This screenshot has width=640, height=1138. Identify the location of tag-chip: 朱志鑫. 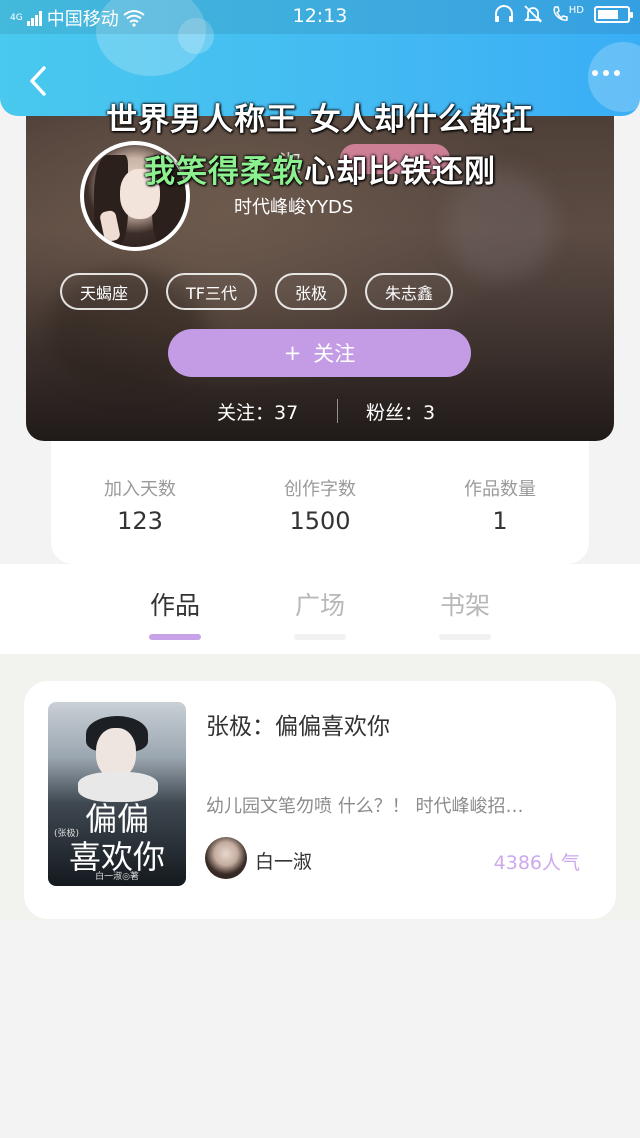
(409, 291).